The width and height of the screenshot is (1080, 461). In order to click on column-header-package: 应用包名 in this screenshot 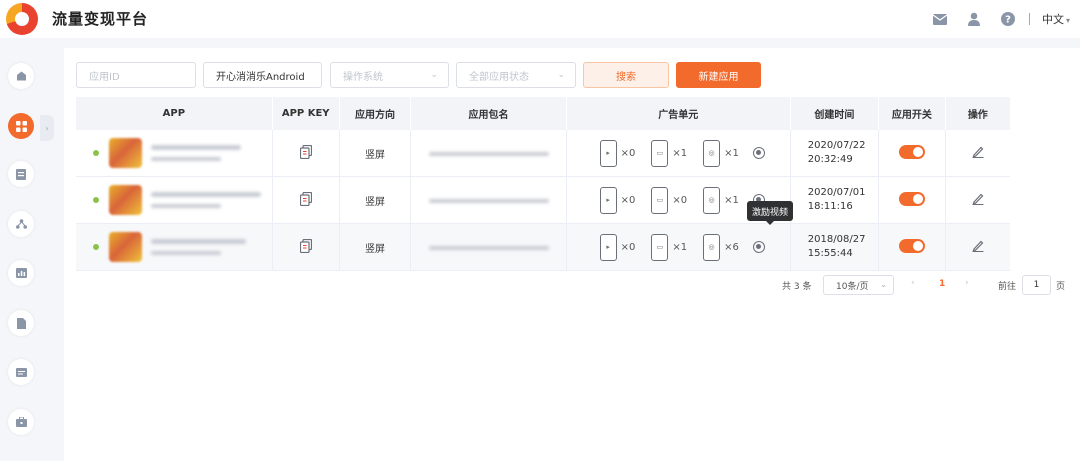, I will do `click(488, 113)`.